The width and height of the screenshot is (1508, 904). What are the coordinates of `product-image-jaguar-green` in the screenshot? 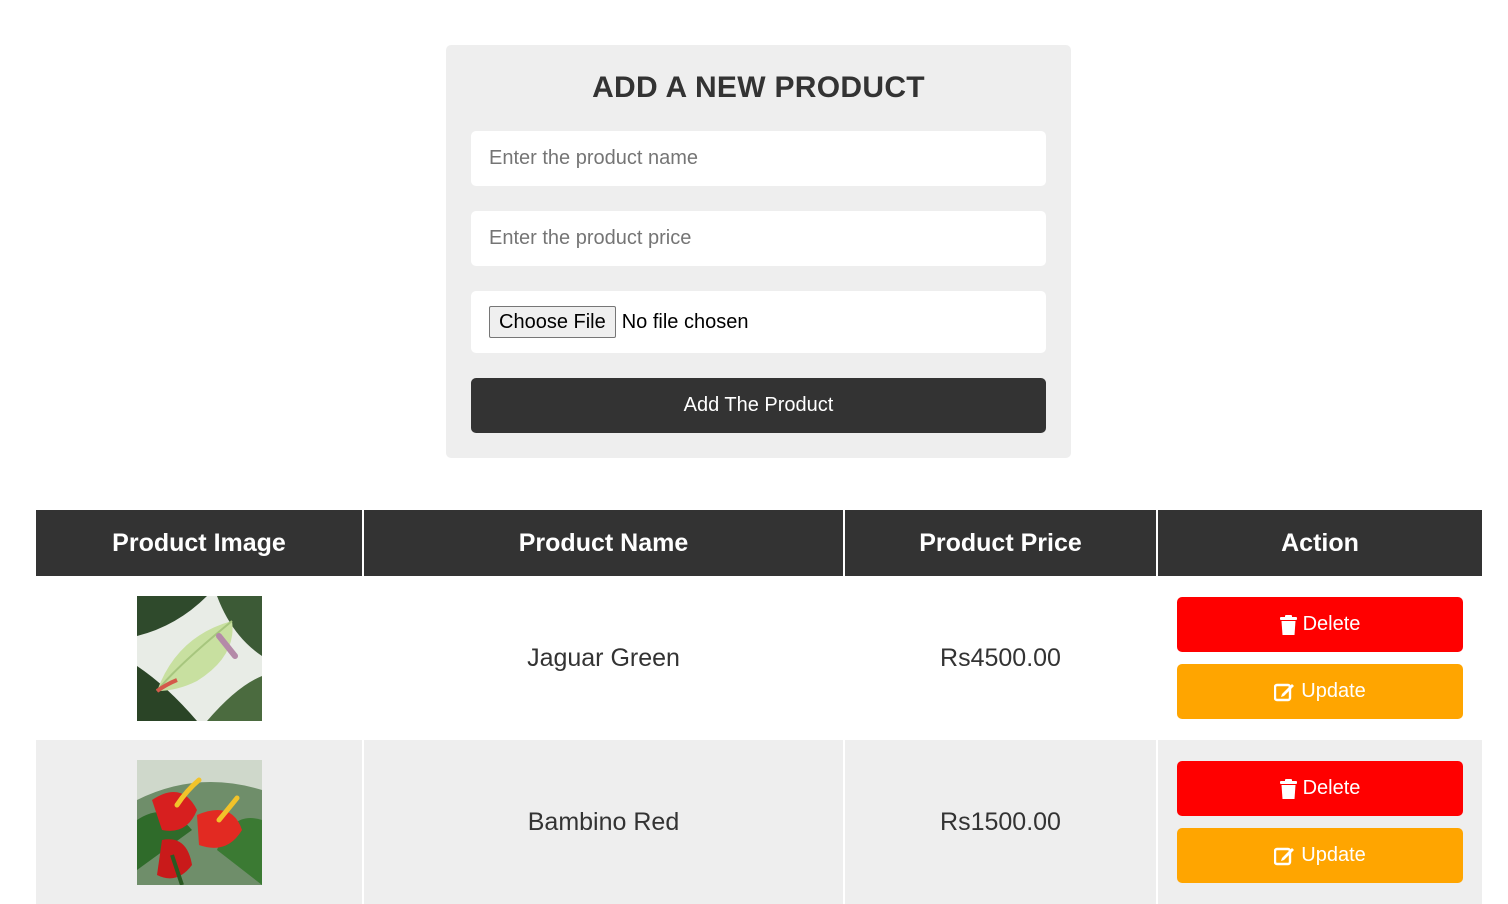 It's located at (199, 658).